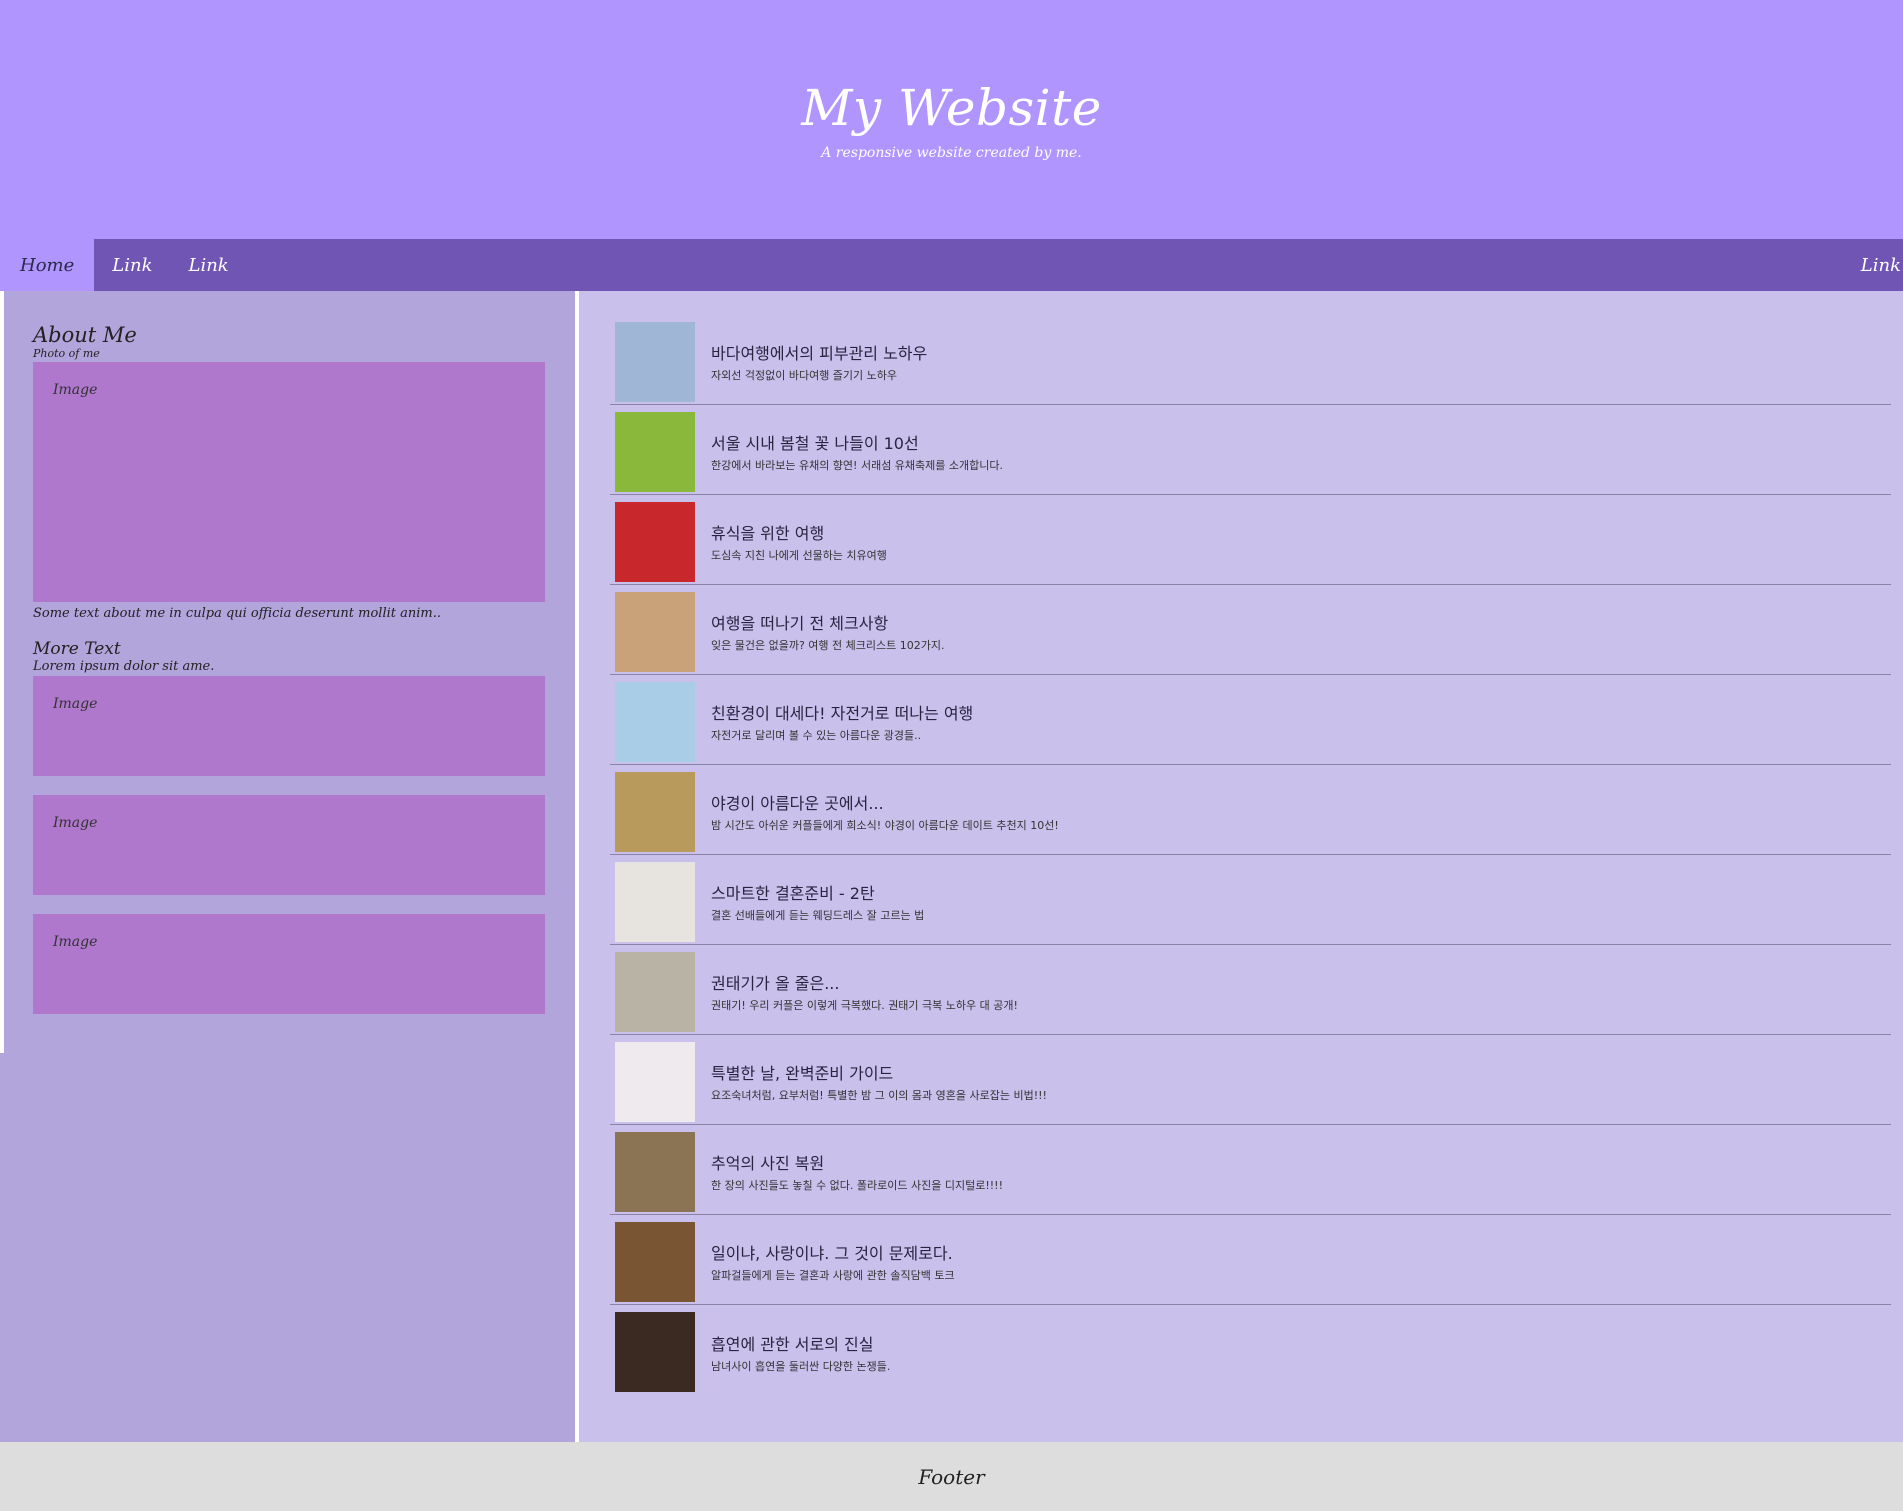 The height and width of the screenshot is (1511, 1903). What do you see at coordinates (1250, 900) in the screenshot?
I see `list-item: 스마트한 결혼준비 - 2탄결혼 선배들에게 듣는 웨딩드레스 잘 고르는 법` at bounding box center [1250, 900].